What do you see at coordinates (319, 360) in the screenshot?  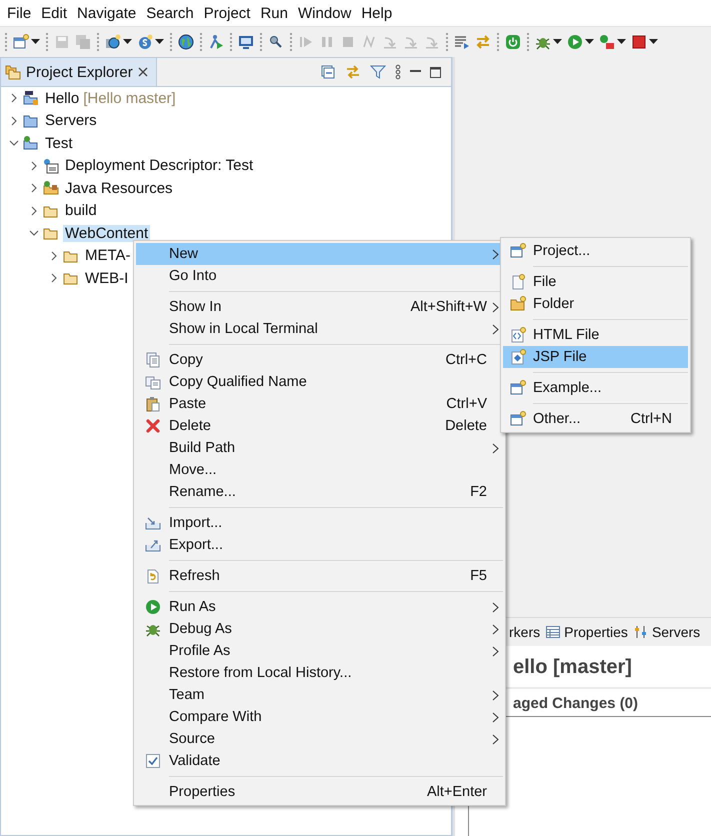 I see `menu-item: Copy Ctrl+C` at bounding box center [319, 360].